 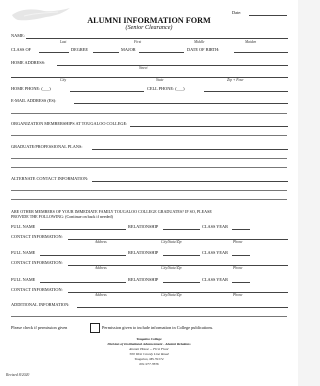 What do you see at coordinates (181, 103) in the screenshot?
I see `email-field` at bounding box center [181, 103].